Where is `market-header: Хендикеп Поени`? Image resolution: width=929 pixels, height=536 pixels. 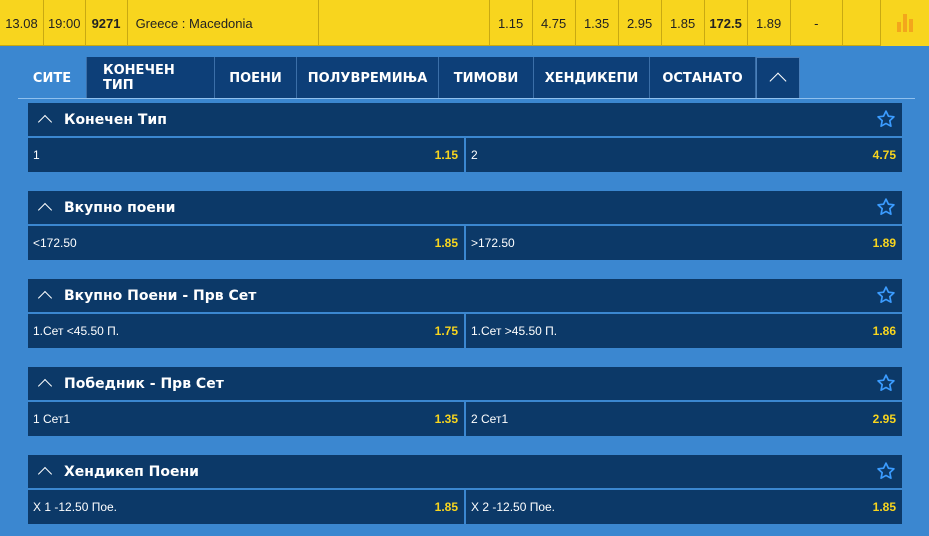
market-header: Хендикеп Поени is located at coordinates (465, 471).